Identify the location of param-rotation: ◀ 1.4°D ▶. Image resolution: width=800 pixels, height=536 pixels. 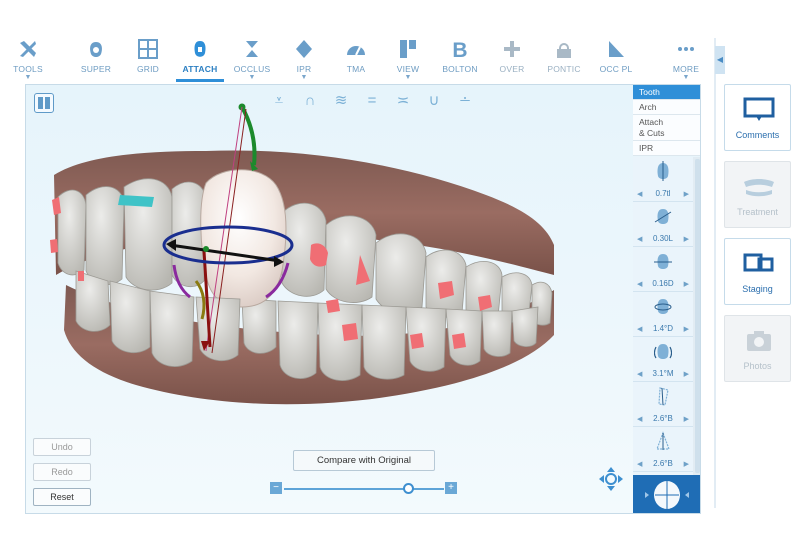
(663, 314).